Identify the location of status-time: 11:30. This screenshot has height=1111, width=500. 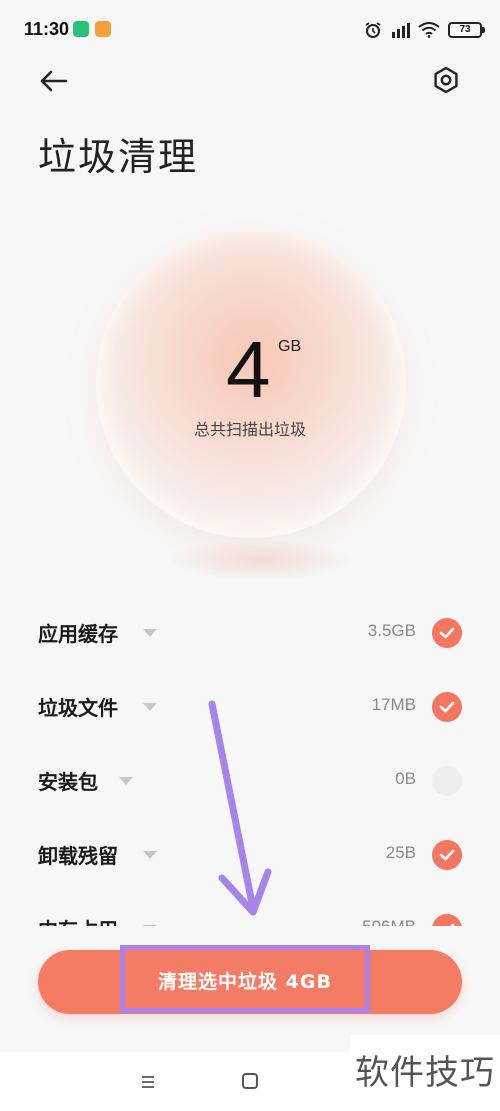
(47, 29).